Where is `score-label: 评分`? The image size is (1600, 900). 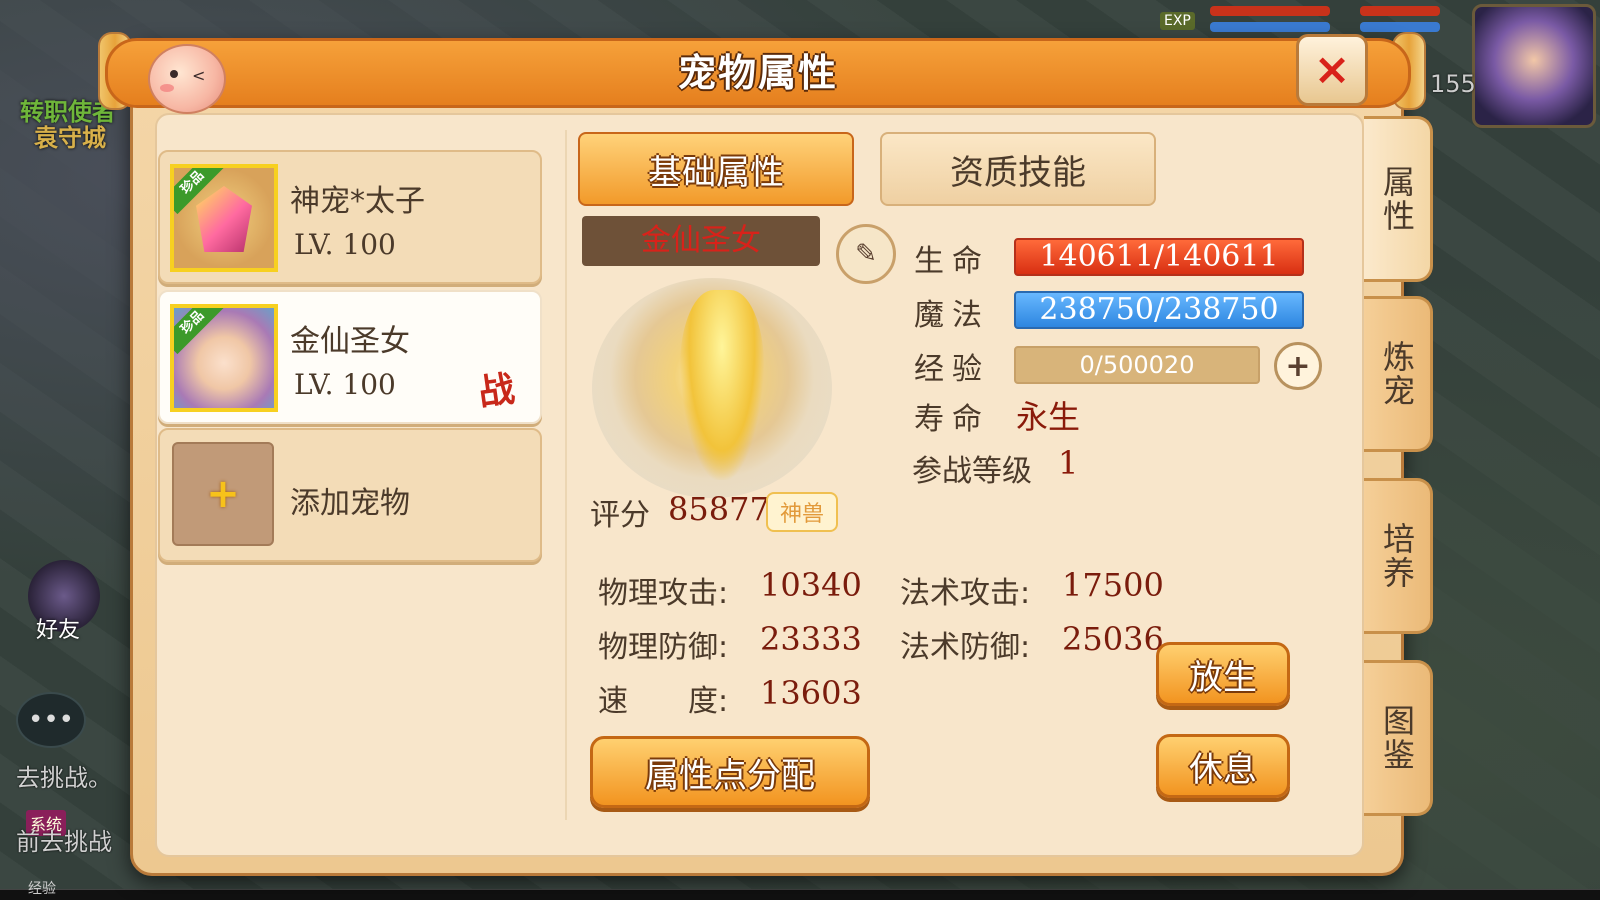
score-label: 评分 is located at coordinates (620, 515).